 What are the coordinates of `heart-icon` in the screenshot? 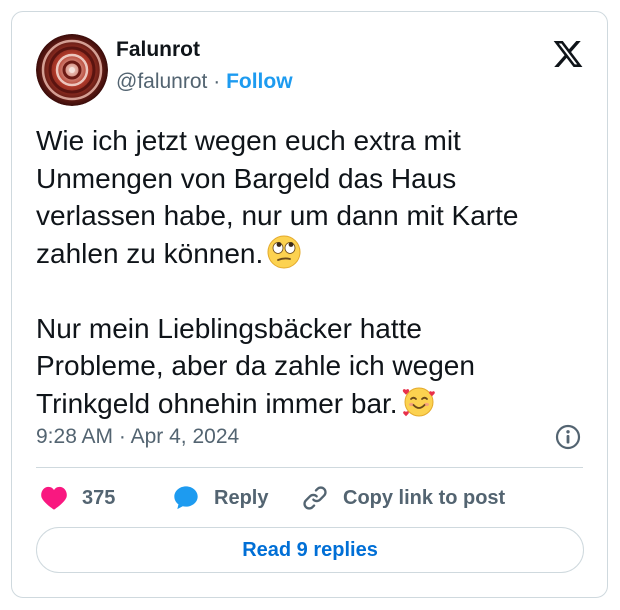 It's located at (54, 498).